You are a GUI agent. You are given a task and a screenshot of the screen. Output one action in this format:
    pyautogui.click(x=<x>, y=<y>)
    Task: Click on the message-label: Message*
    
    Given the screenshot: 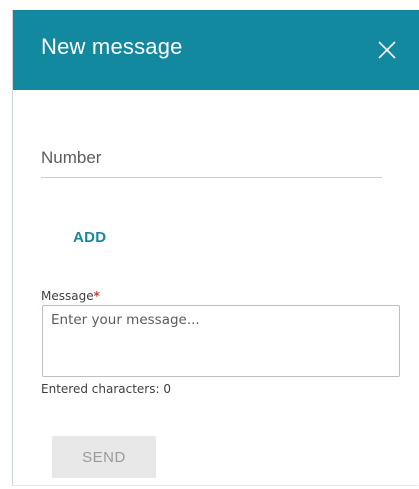 What is the action you would take?
    pyautogui.click(x=70, y=296)
    